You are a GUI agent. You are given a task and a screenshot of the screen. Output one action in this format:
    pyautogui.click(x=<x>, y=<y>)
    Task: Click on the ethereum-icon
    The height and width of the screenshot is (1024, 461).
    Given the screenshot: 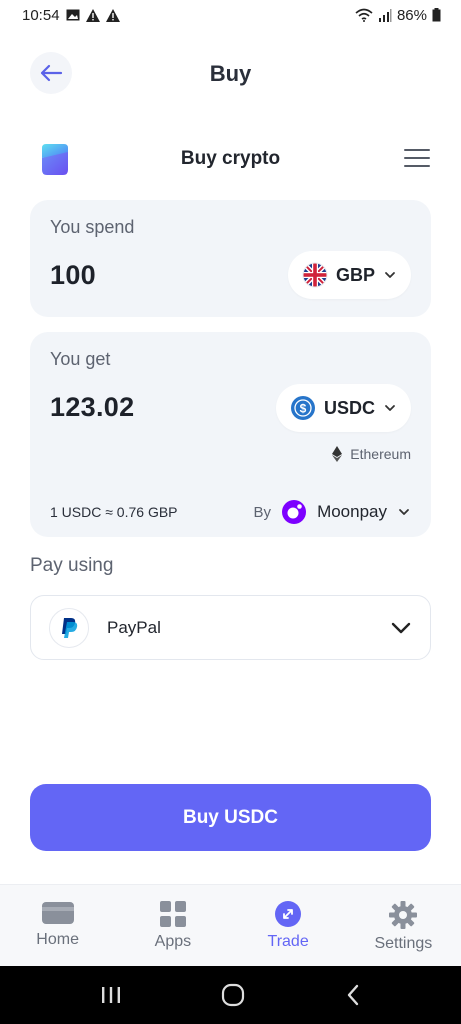 What is the action you would take?
    pyautogui.click(x=337, y=454)
    